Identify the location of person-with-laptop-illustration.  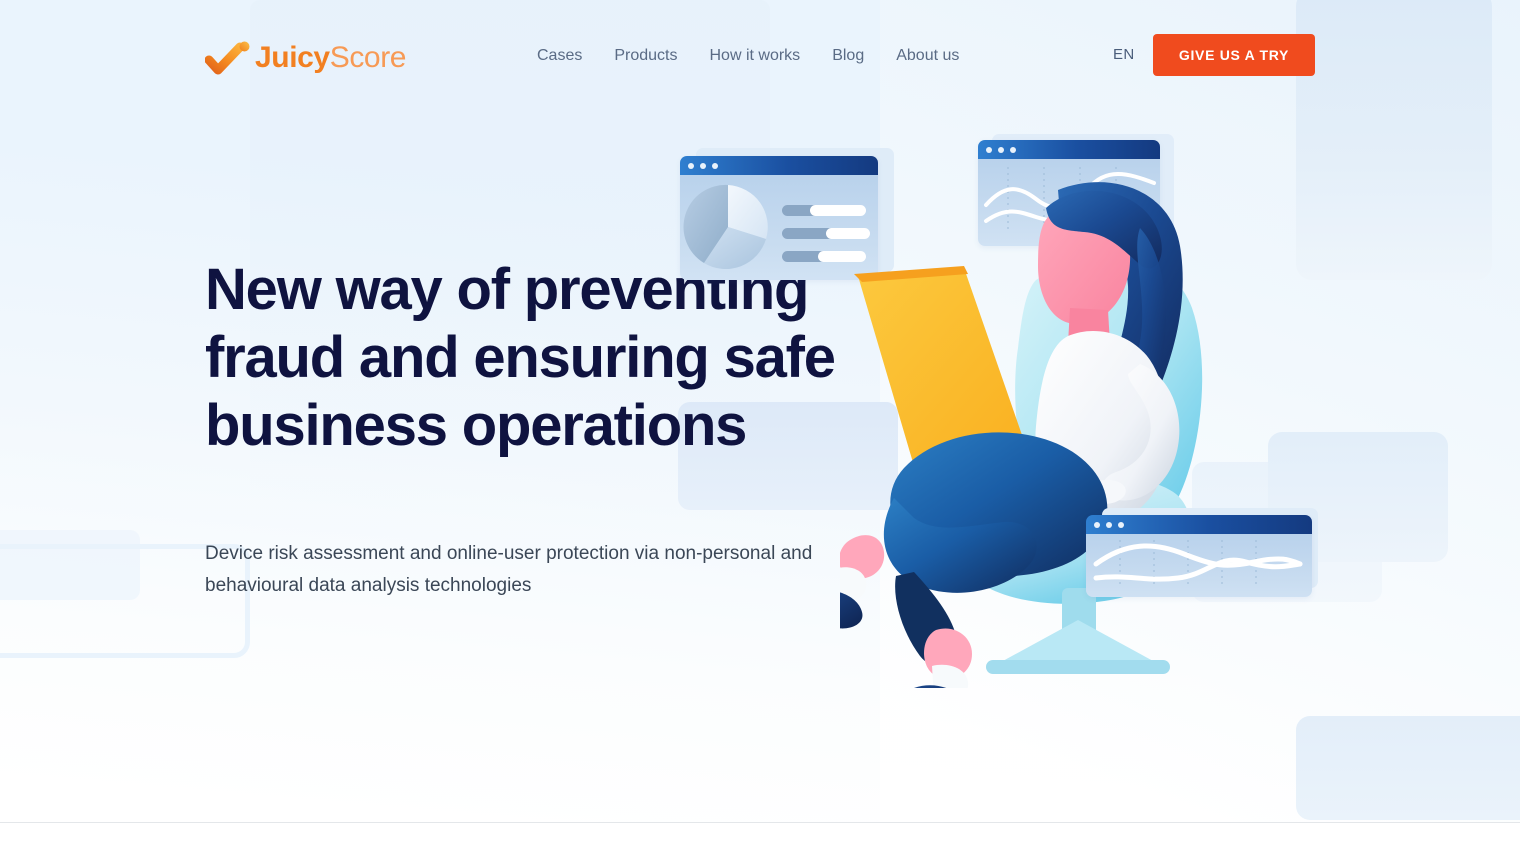
(1021, 435).